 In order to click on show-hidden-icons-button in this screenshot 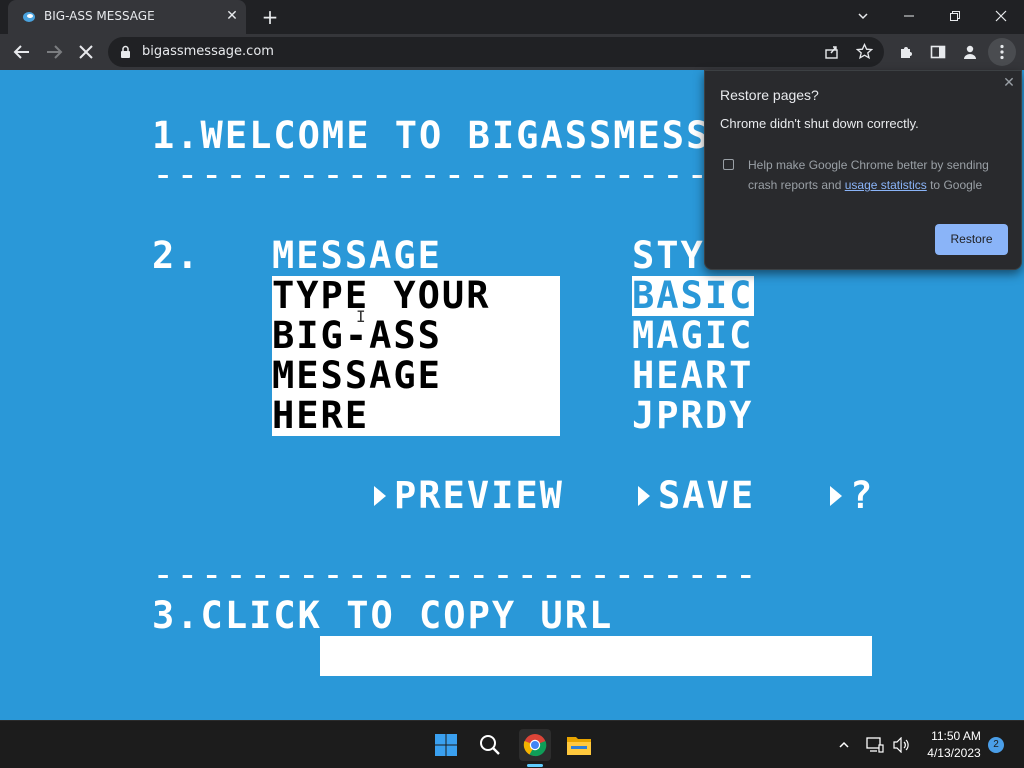, I will do `click(844, 745)`.